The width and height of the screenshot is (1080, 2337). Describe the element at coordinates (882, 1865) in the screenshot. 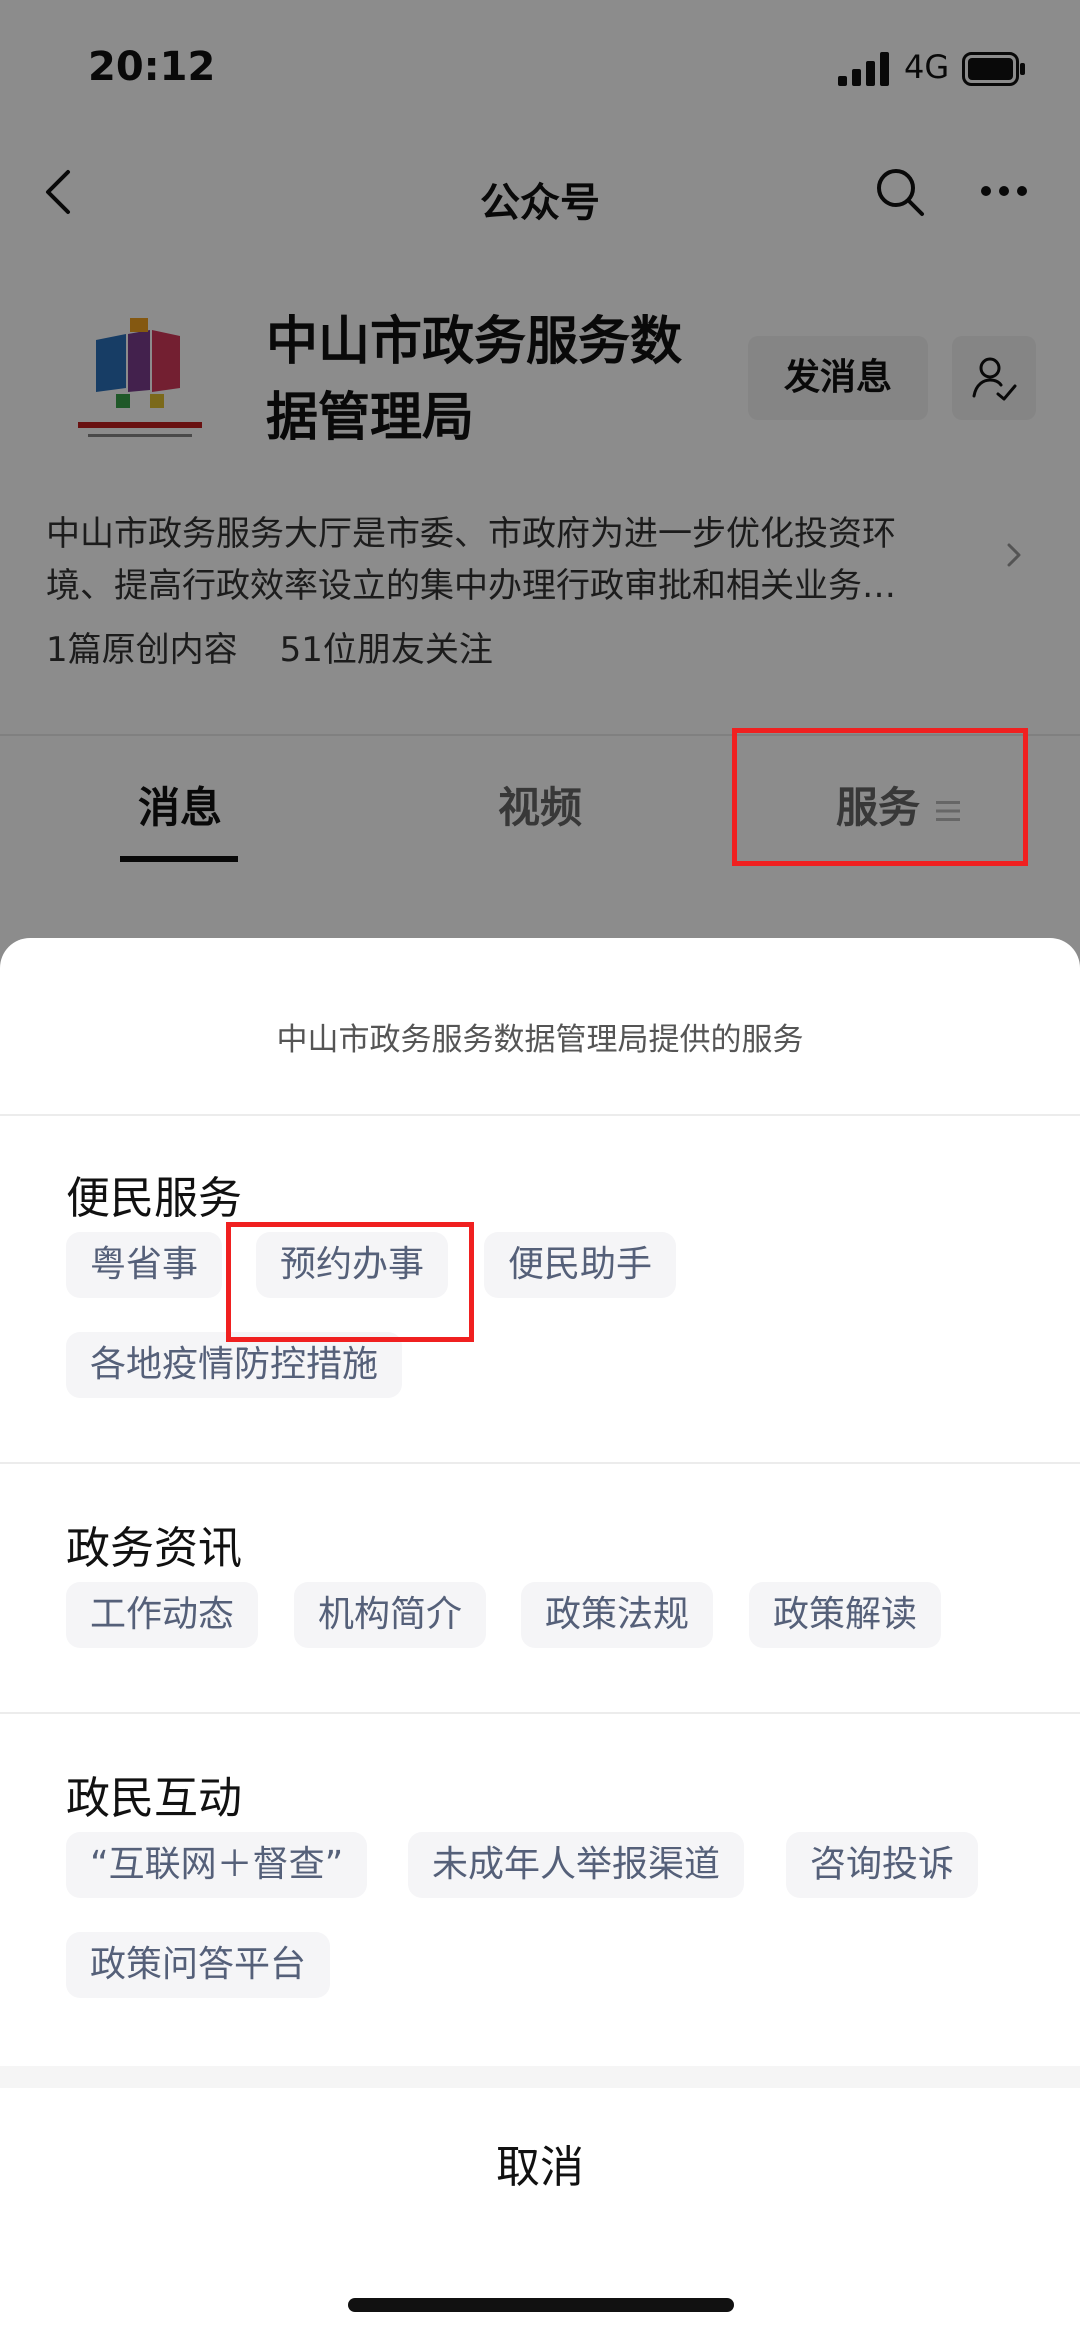

I see `service-item-complaints: 咨询投诉` at that location.